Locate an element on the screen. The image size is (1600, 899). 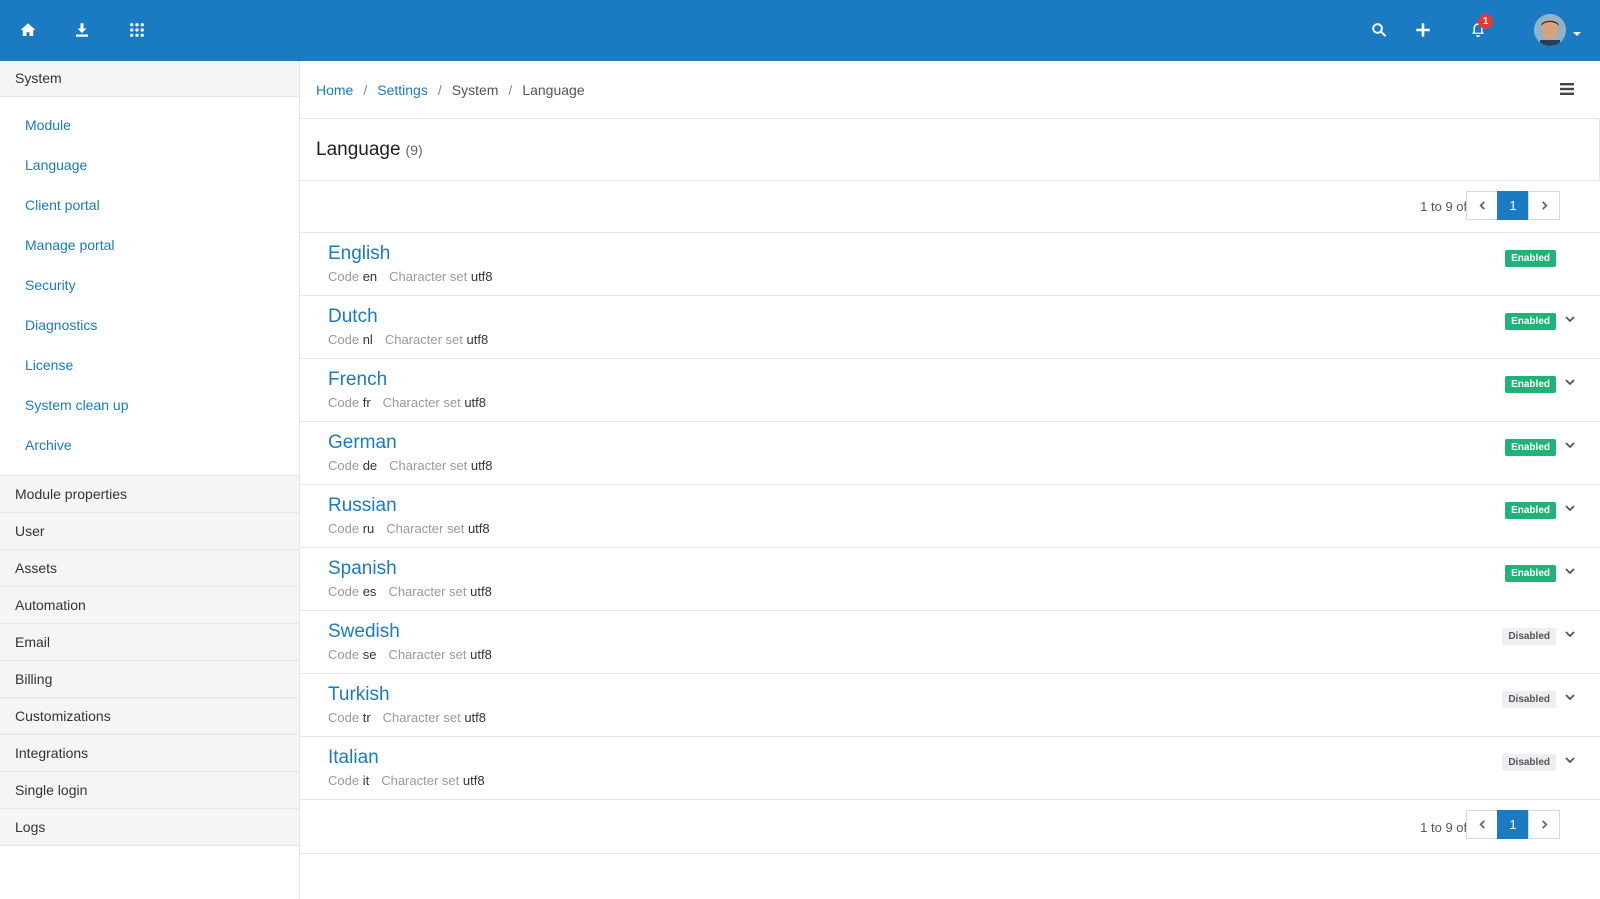
language-meta: Code it Character set utf8 is located at coordinates (406, 780).